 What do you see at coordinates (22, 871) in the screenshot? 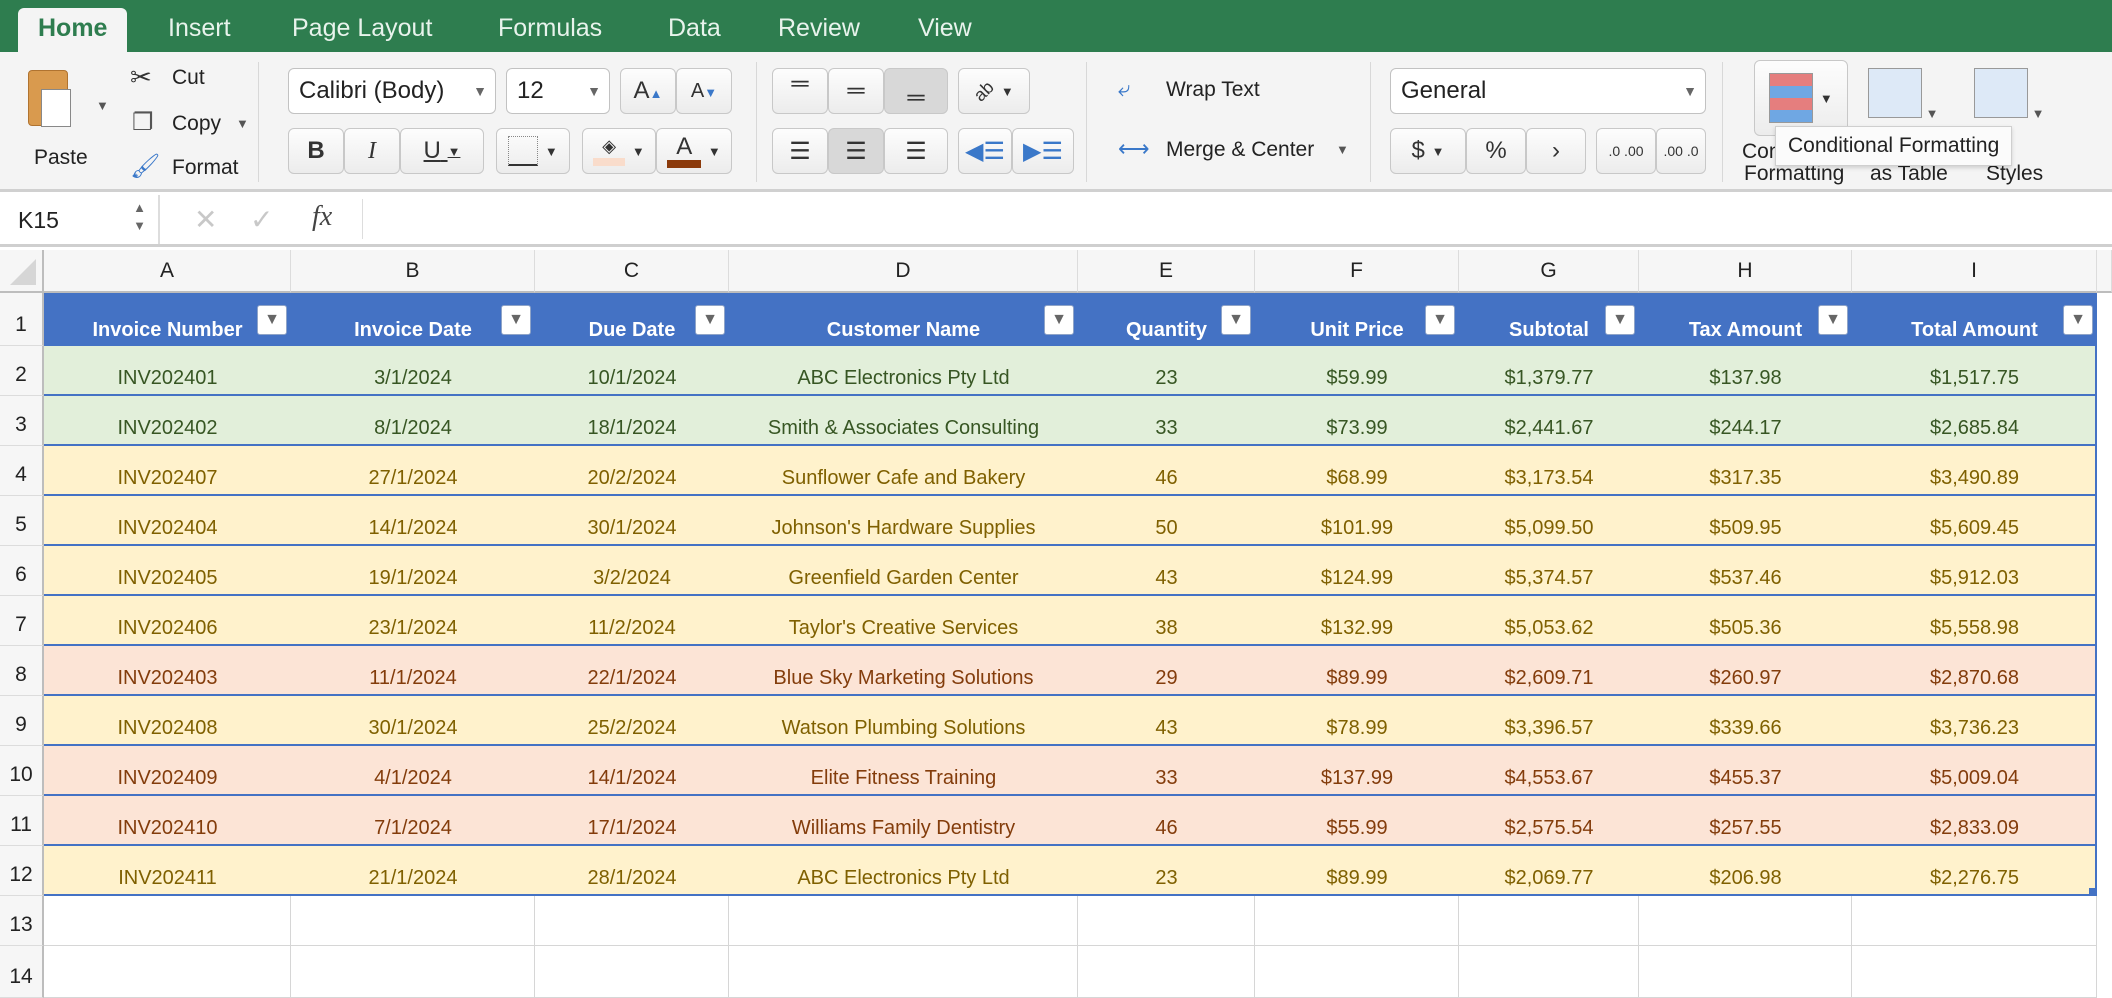
I see `row-header-12: 12` at bounding box center [22, 871].